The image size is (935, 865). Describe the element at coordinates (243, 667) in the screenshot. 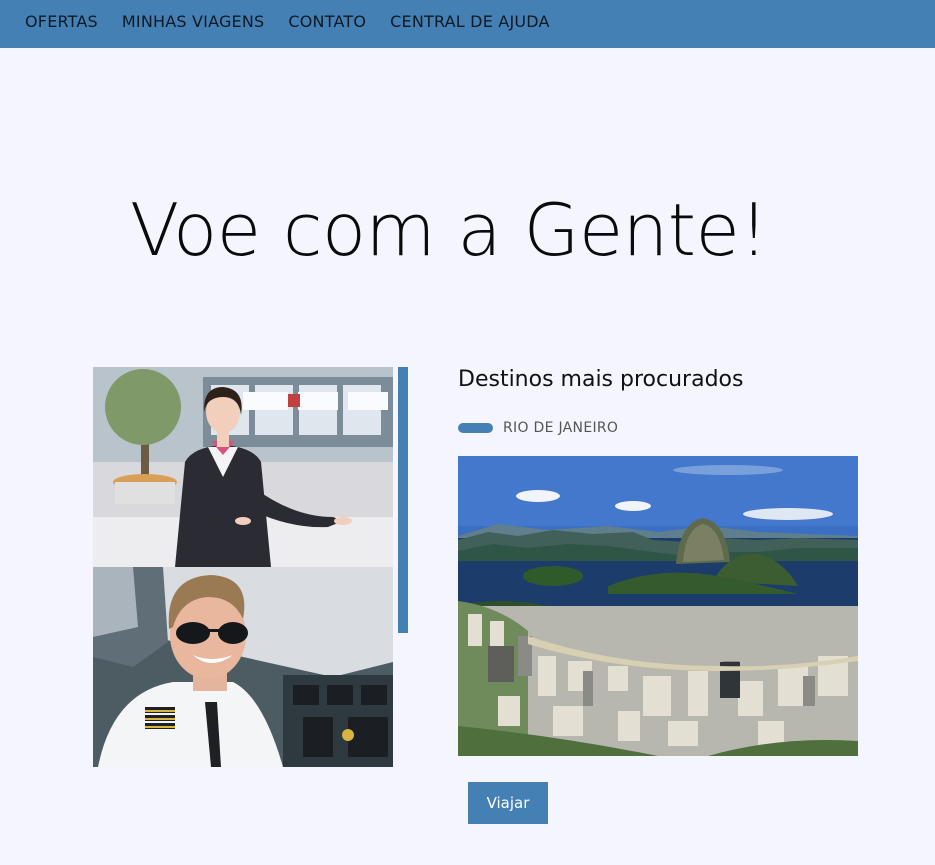

I see `pilot-photo` at that location.